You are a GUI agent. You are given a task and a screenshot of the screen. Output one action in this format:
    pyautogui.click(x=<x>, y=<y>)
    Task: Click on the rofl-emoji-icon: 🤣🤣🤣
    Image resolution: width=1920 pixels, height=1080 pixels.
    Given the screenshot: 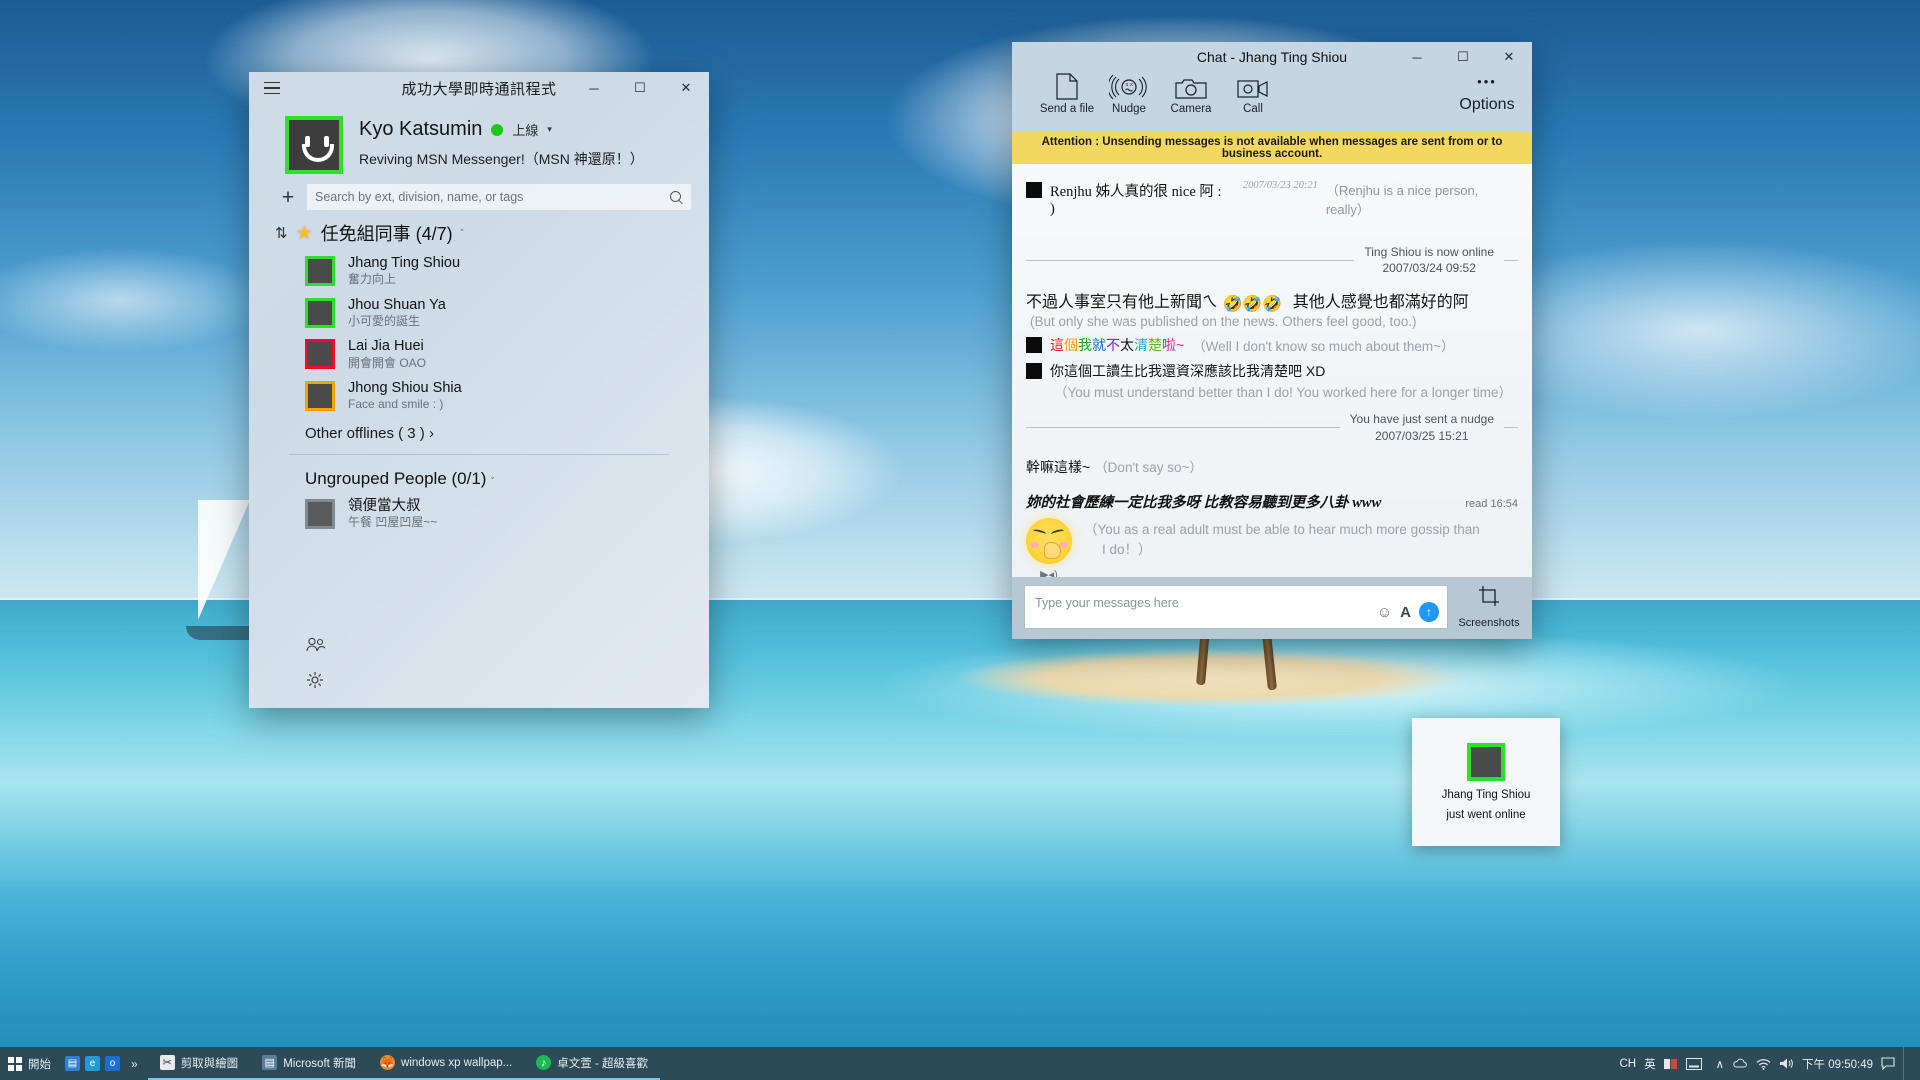 What is the action you would take?
    pyautogui.click(x=1252, y=305)
    